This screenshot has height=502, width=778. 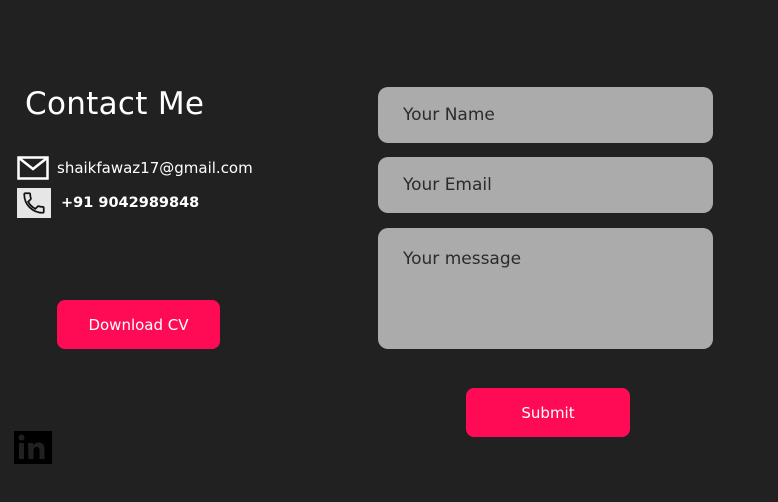 I want to click on email-input, so click(x=545, y=185).